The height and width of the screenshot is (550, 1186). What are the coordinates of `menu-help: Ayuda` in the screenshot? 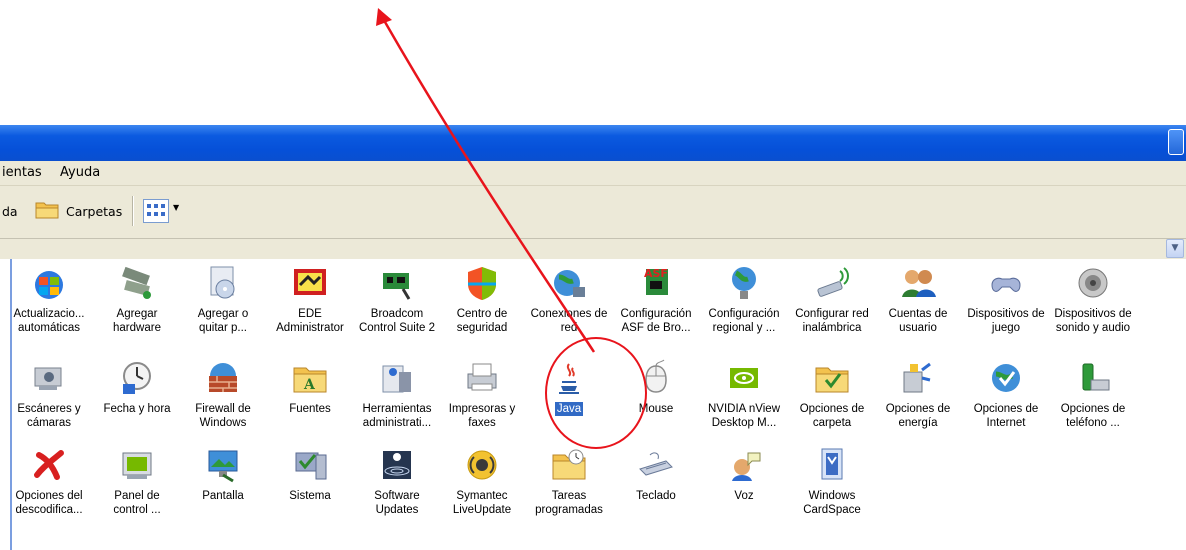 It's located at (80, 172).